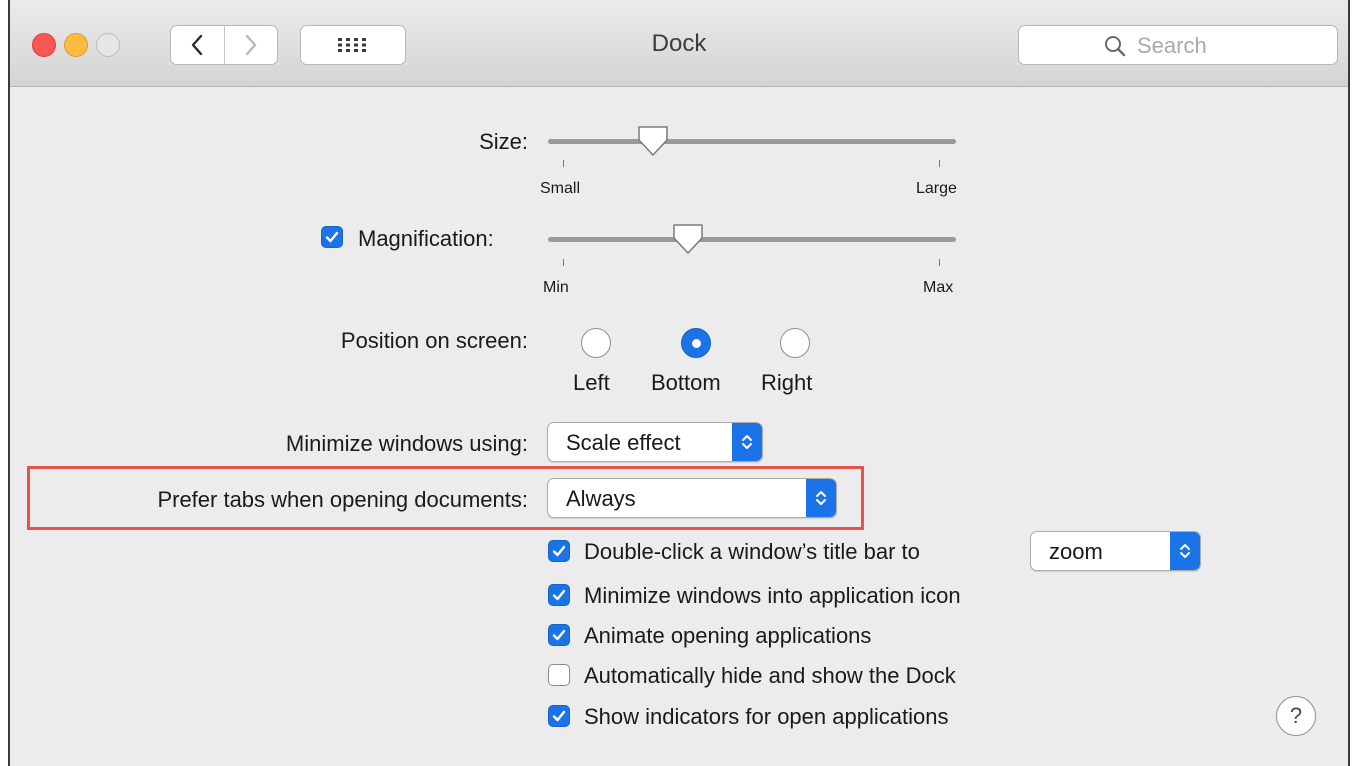 The width and height of the screenshot is (1358, 766). What do you see at coordinates (503, 141) in the screenshot?
I see `size-label: Size:` at bounding box center [503, 141].